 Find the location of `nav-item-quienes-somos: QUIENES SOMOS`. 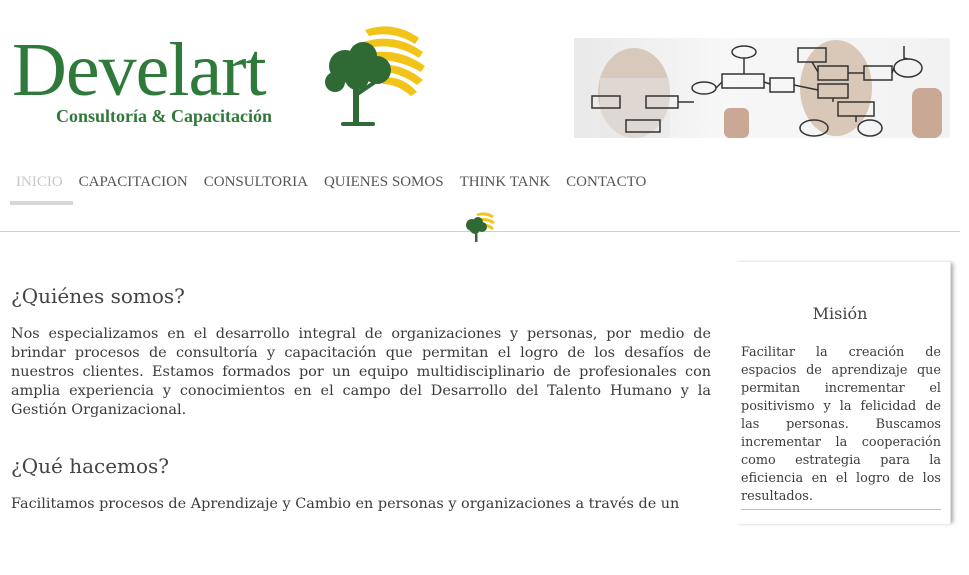

nav-item-quienes-somos: QUIENES SOMOS is located at coordinates (386, 185).